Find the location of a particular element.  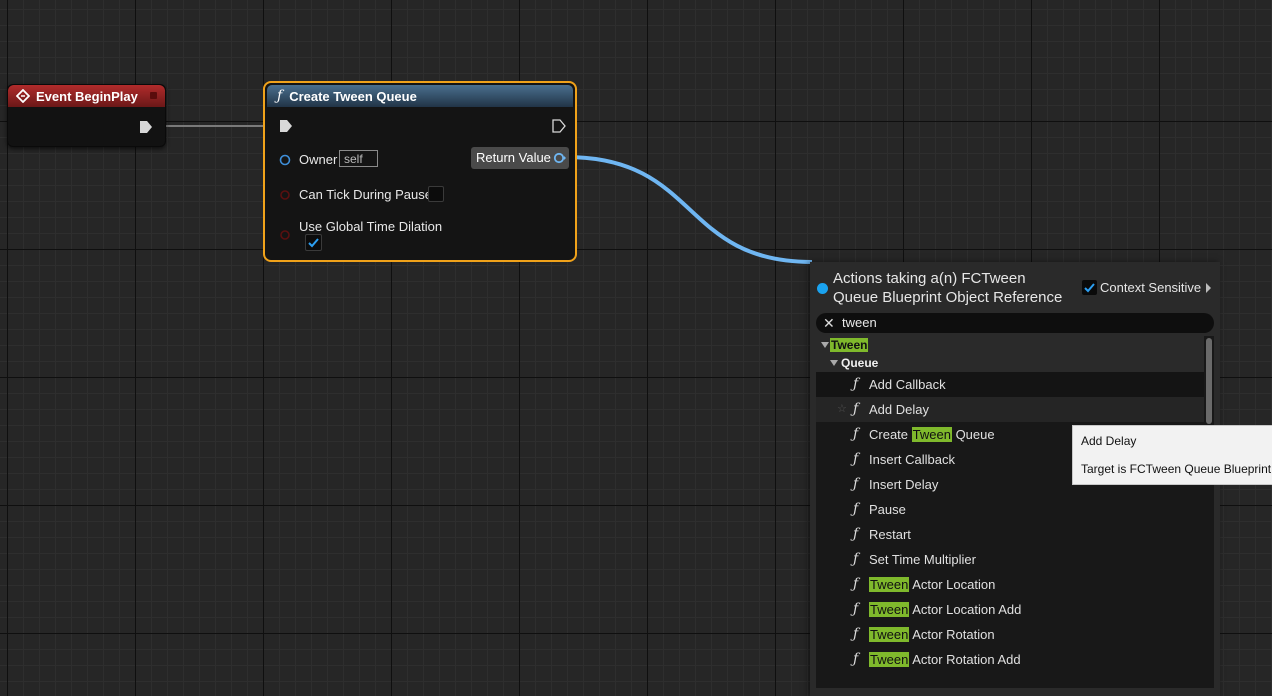

list-item-label: Pause is located at coordinates (887, 509).